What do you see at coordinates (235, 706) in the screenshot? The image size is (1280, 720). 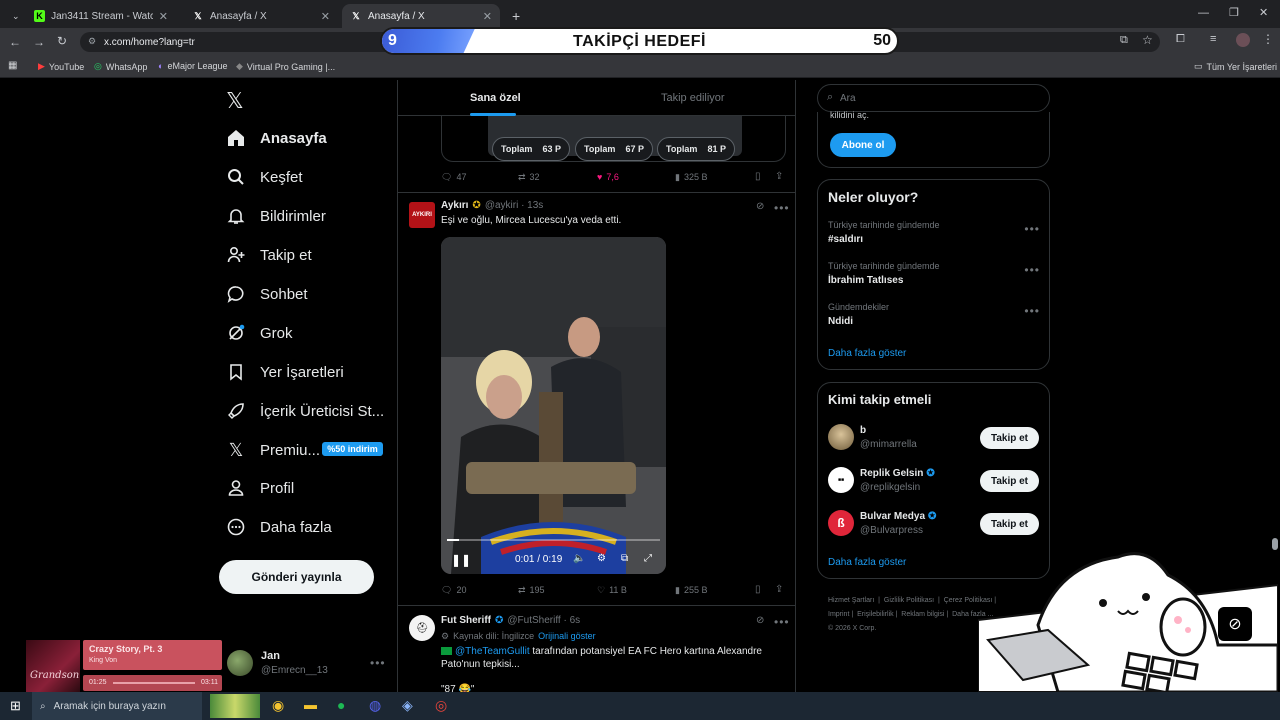 I see `taskbar-widget` at bounding box center [235, 706].